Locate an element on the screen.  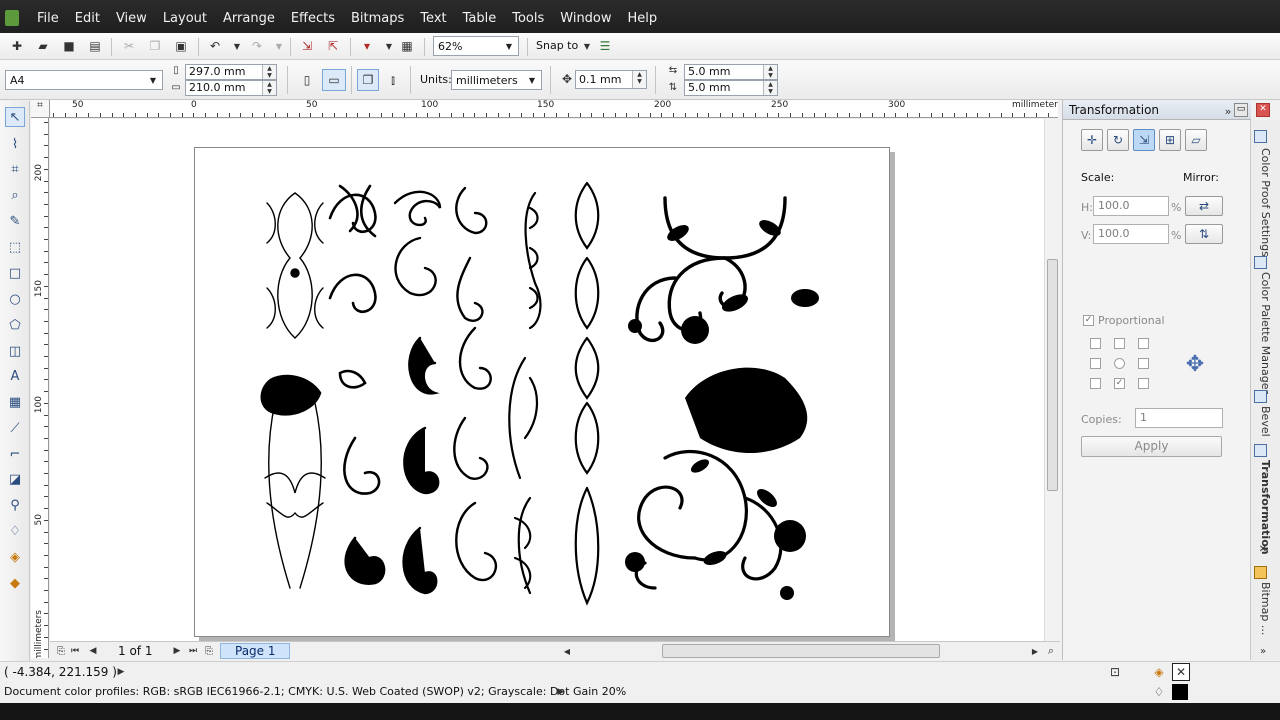
tab-bevel: Bevel is located at coordinates (1263, 421).